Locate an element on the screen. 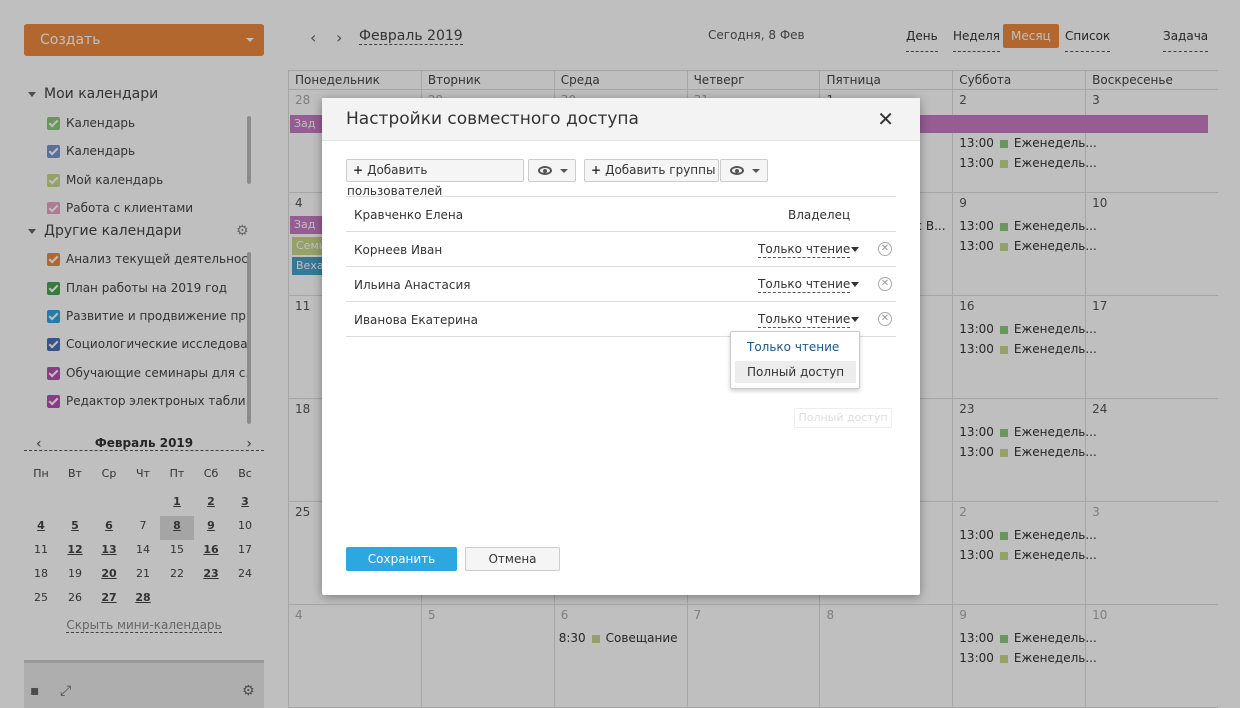 This screenshot has height=708, width=1240. add-groups-label: Добавить группы is located at coordinates (660, 170).